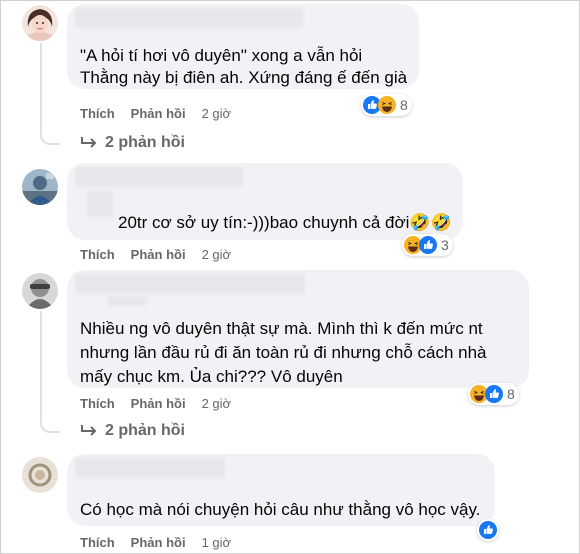 The height and width of the screenshot is (554, 580). Describe the element at coordinates (221, 55) in the screenshot. I see `comment-text-line: "A hỏi tí hơi vô duyên" xong a vẫn hỏi` at that location.